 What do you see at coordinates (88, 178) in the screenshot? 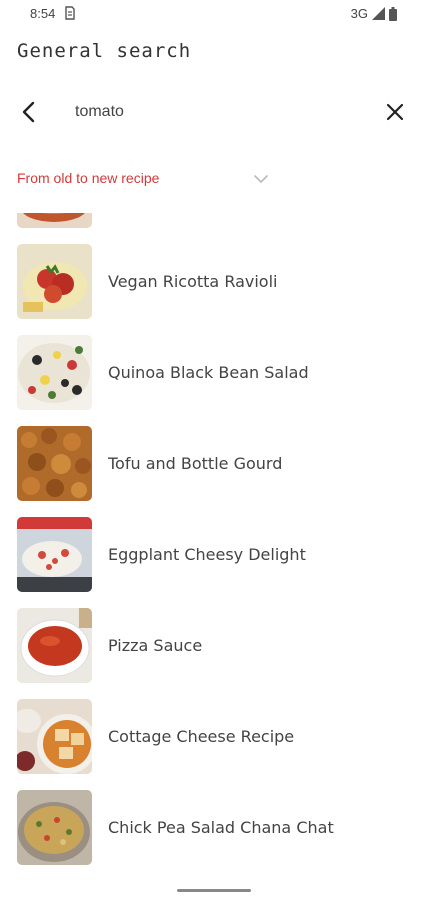
I see `sort-label: From old to new recipe` at bounding box center [88, 178].